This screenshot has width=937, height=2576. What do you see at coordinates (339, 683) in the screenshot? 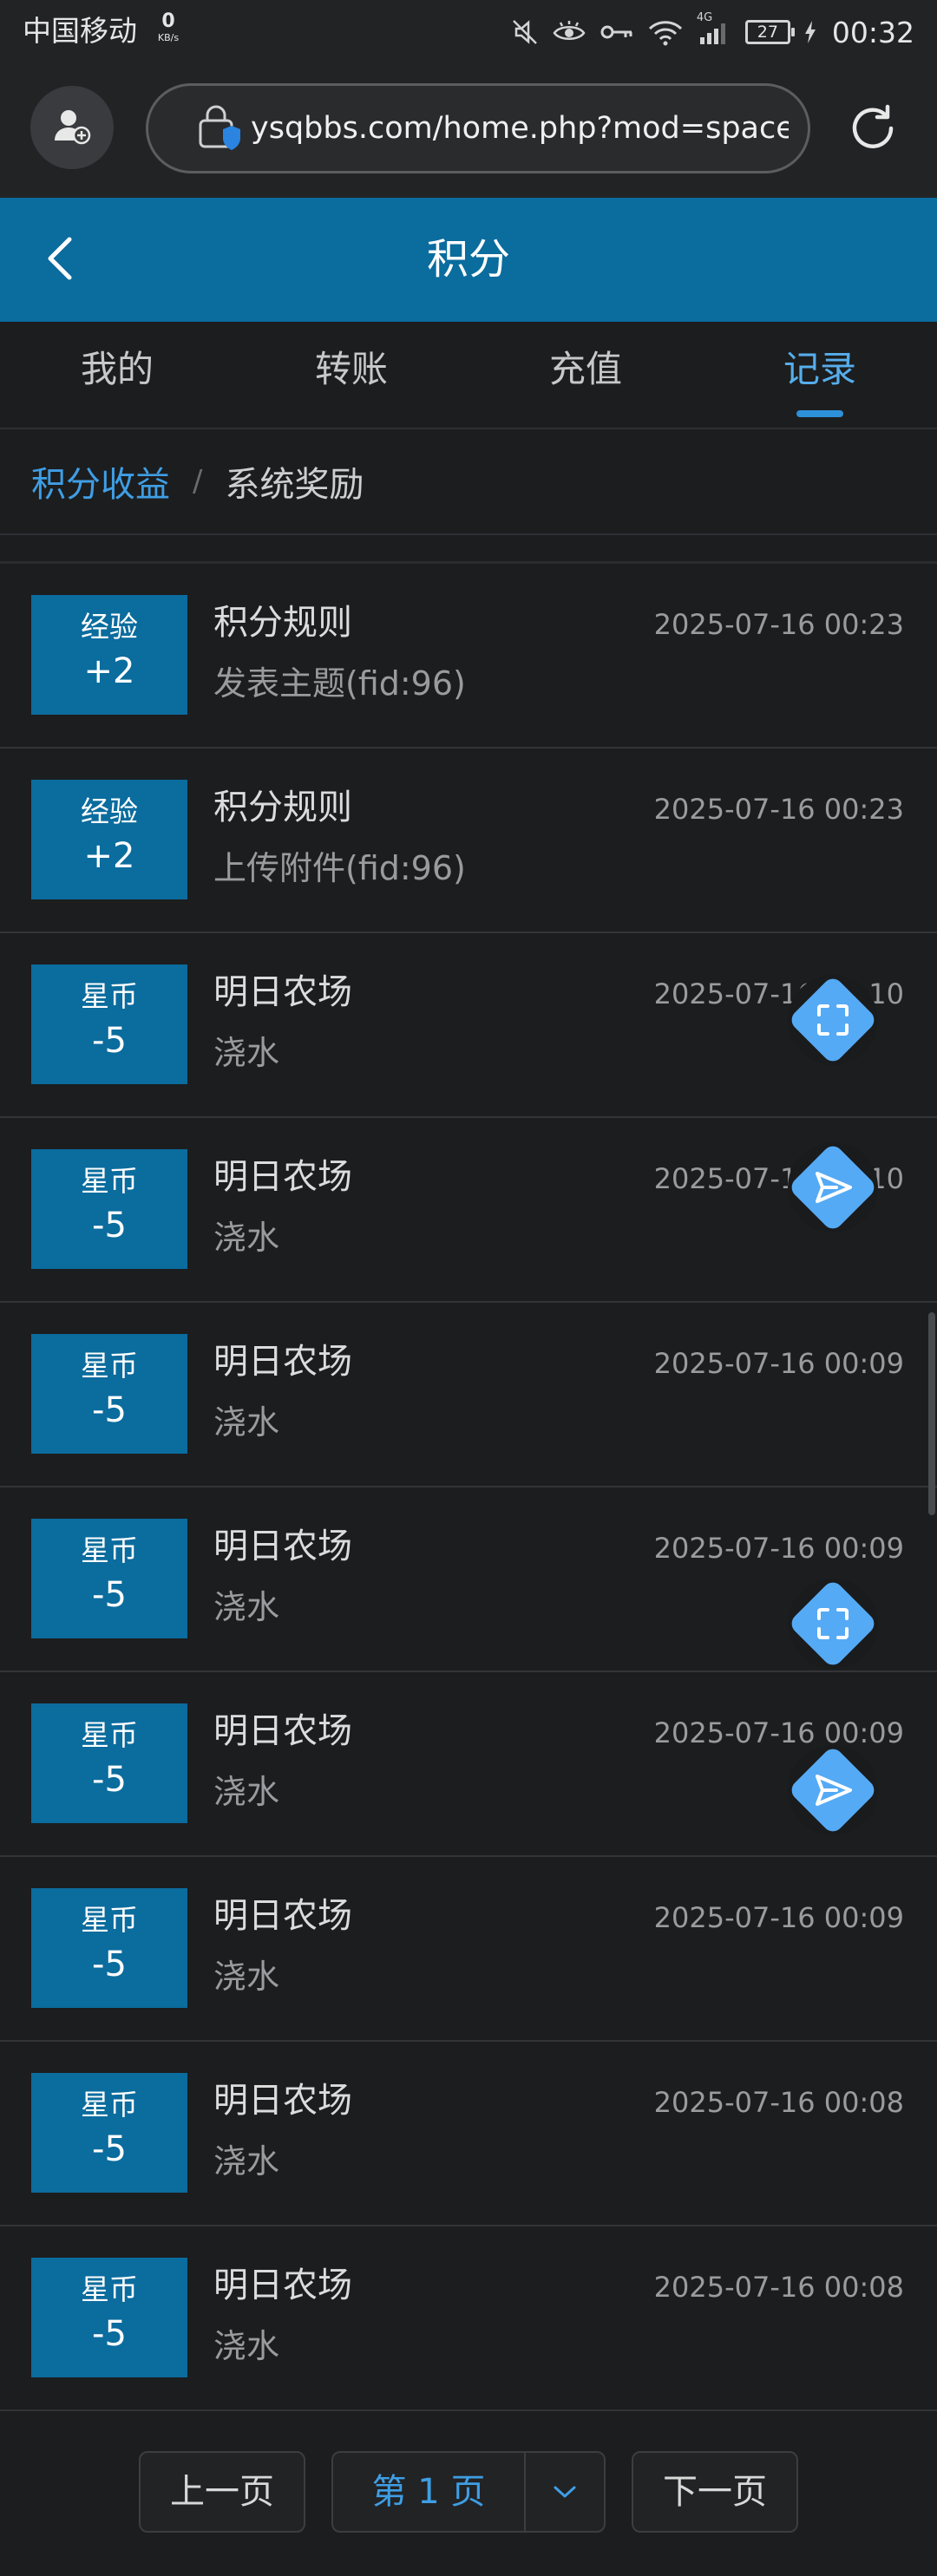
I see `record-description: 发表主题(fid:96)` at bounding box center [339, 683].